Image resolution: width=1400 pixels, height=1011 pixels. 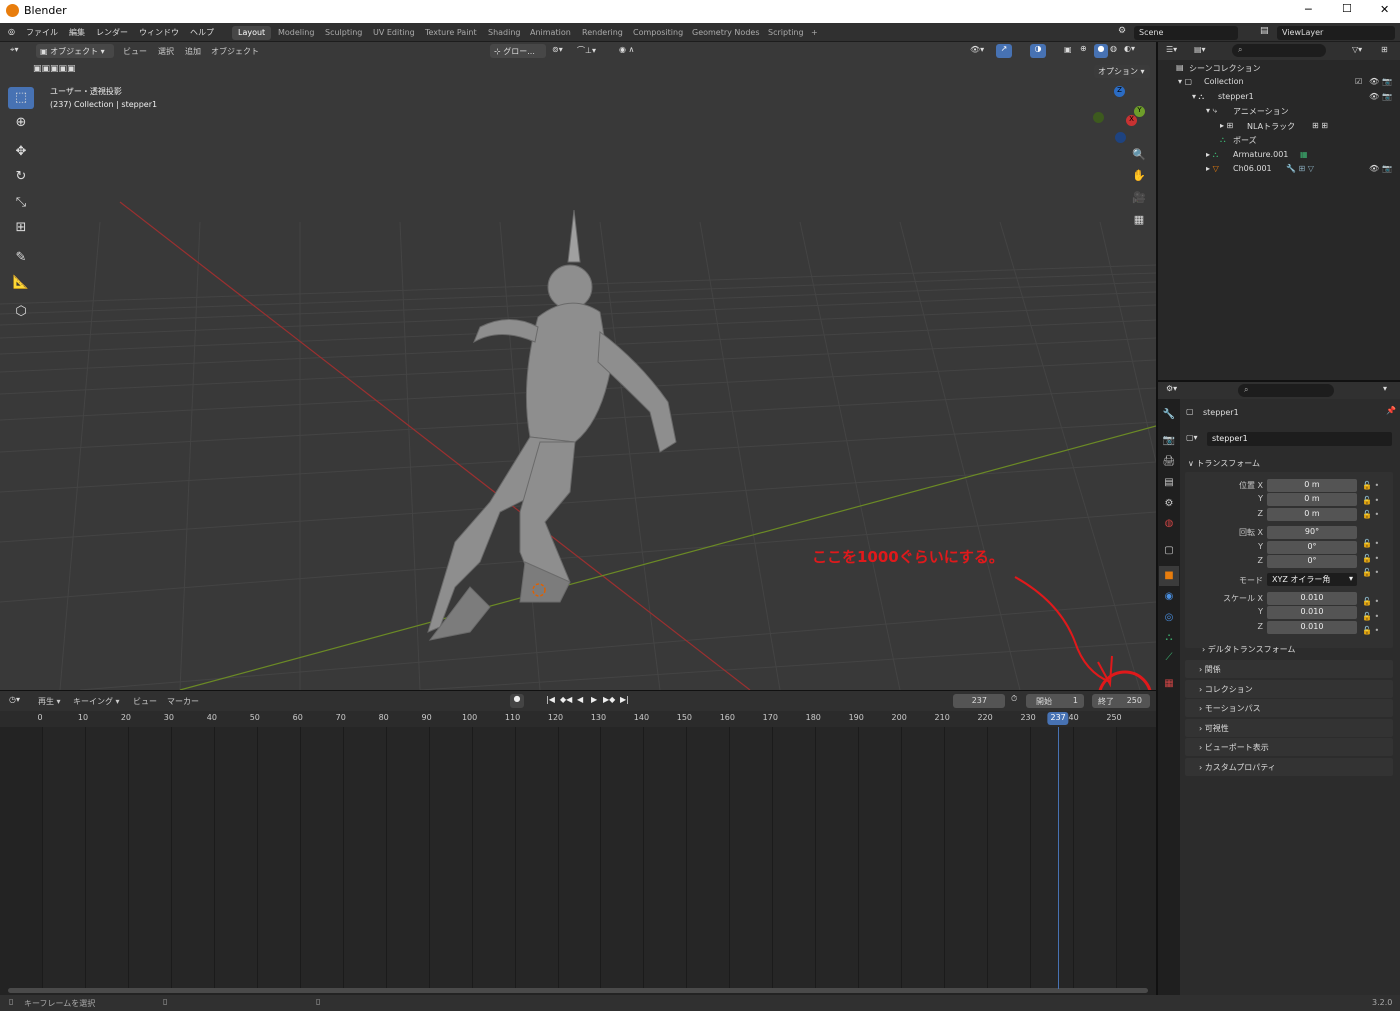 What do you see at coordinates (1289, 728) in the screenshot?
I see `panel-visibility: › 可視性` at bounding box center [1289, 728].